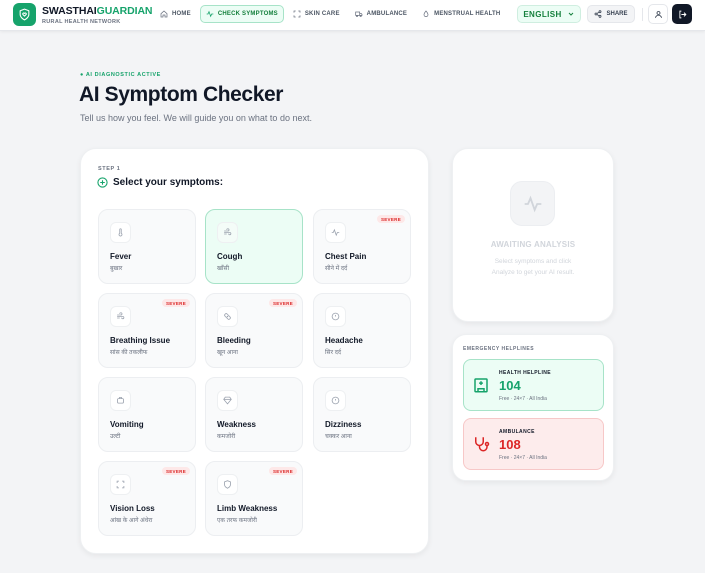 Image resolution: width=705 pixels, height=573 pixels. I want to click on symptom-name: Dizziness, so click(343, 424).